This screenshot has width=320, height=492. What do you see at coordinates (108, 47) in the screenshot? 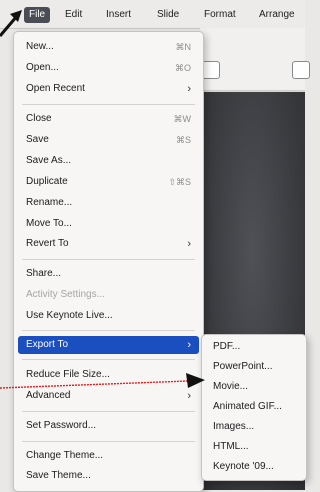
I see `menu-item-new: New... ⌘N` at bounding box center [108, 47].